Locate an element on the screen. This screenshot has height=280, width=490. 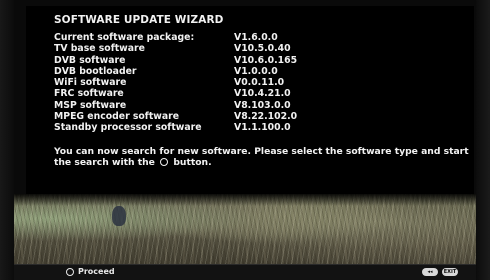
version-row: FRC software V10.4.21.0 is located at coordinates (264, 93).